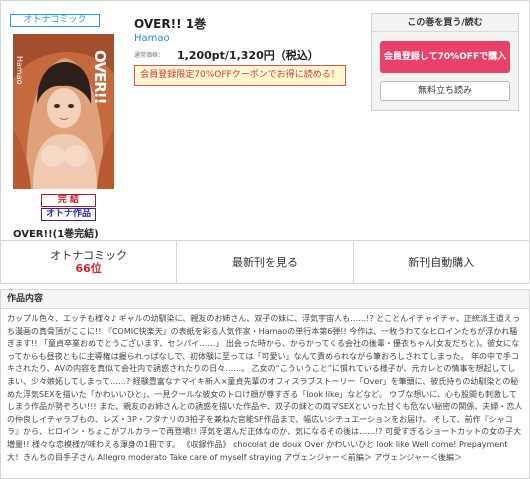 This screenshot has width=530, height=479. What do you see at coordinates (445, 57) in the screenshot?
I see `register-buy-button: 会員登録して70%OFFで購入` at bounding box center [445, 57].